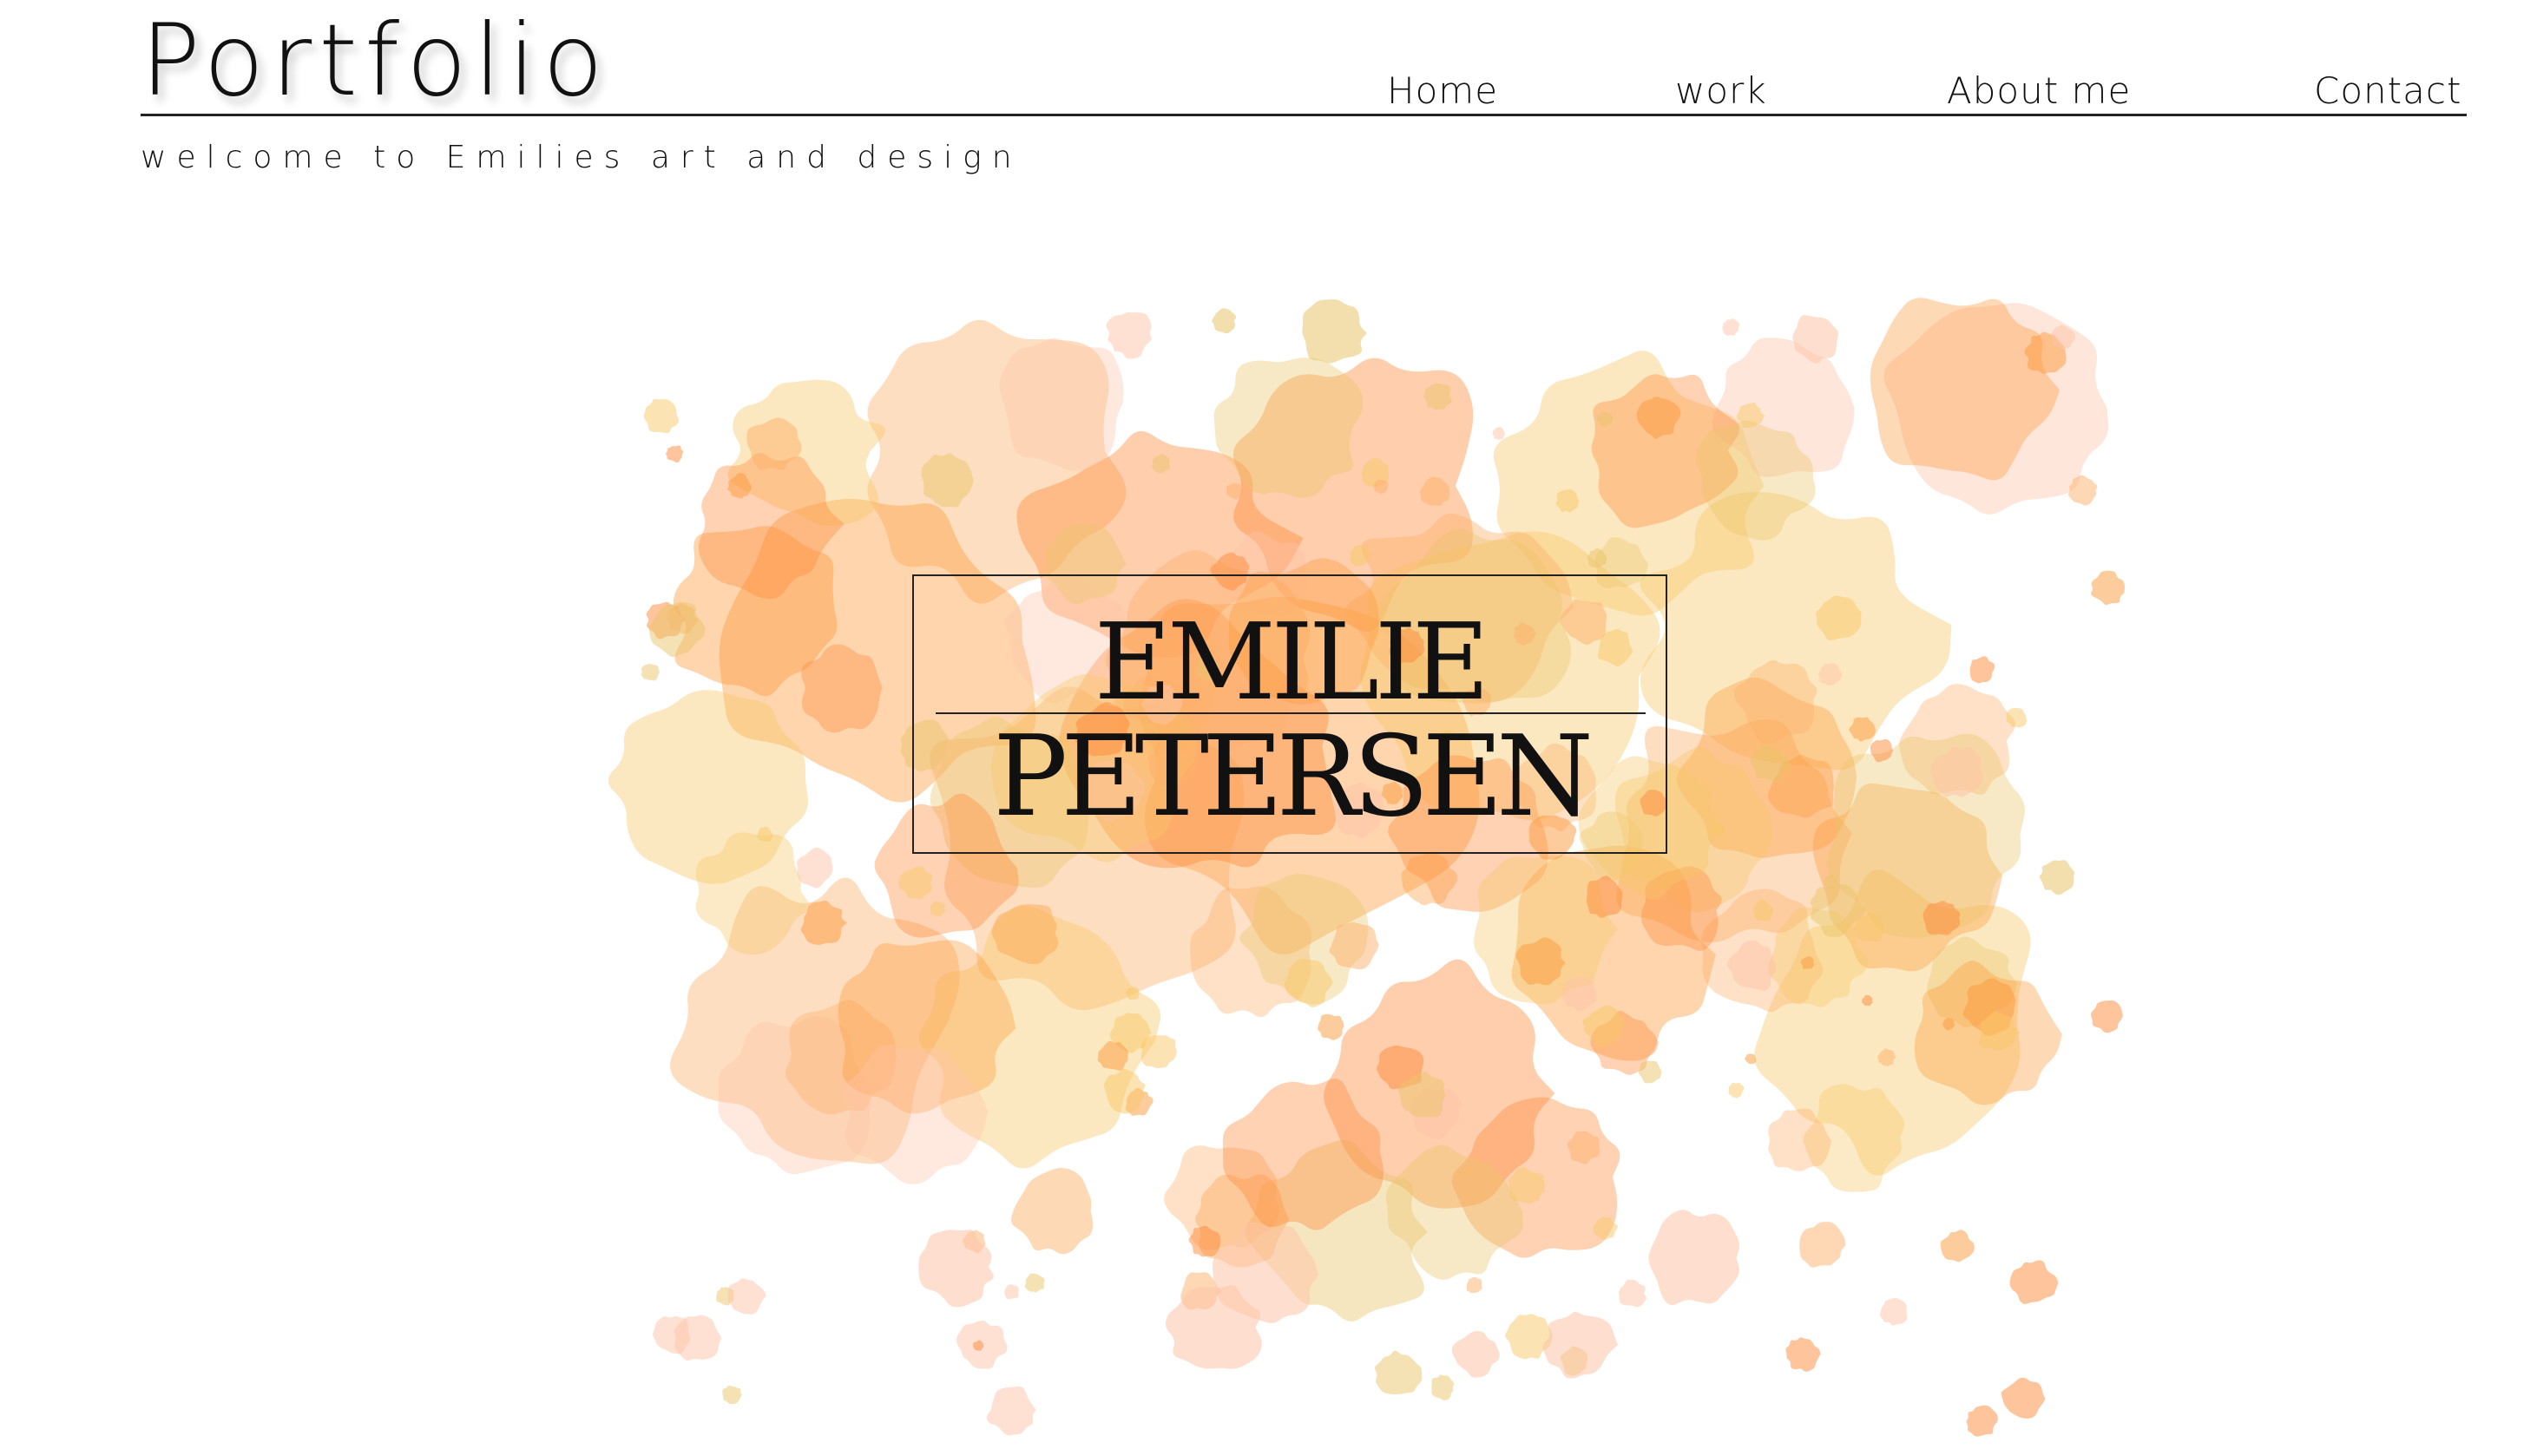  Describe the element at coordinates (1304, 115) in the screenshot. I see `header-divider` at that location.